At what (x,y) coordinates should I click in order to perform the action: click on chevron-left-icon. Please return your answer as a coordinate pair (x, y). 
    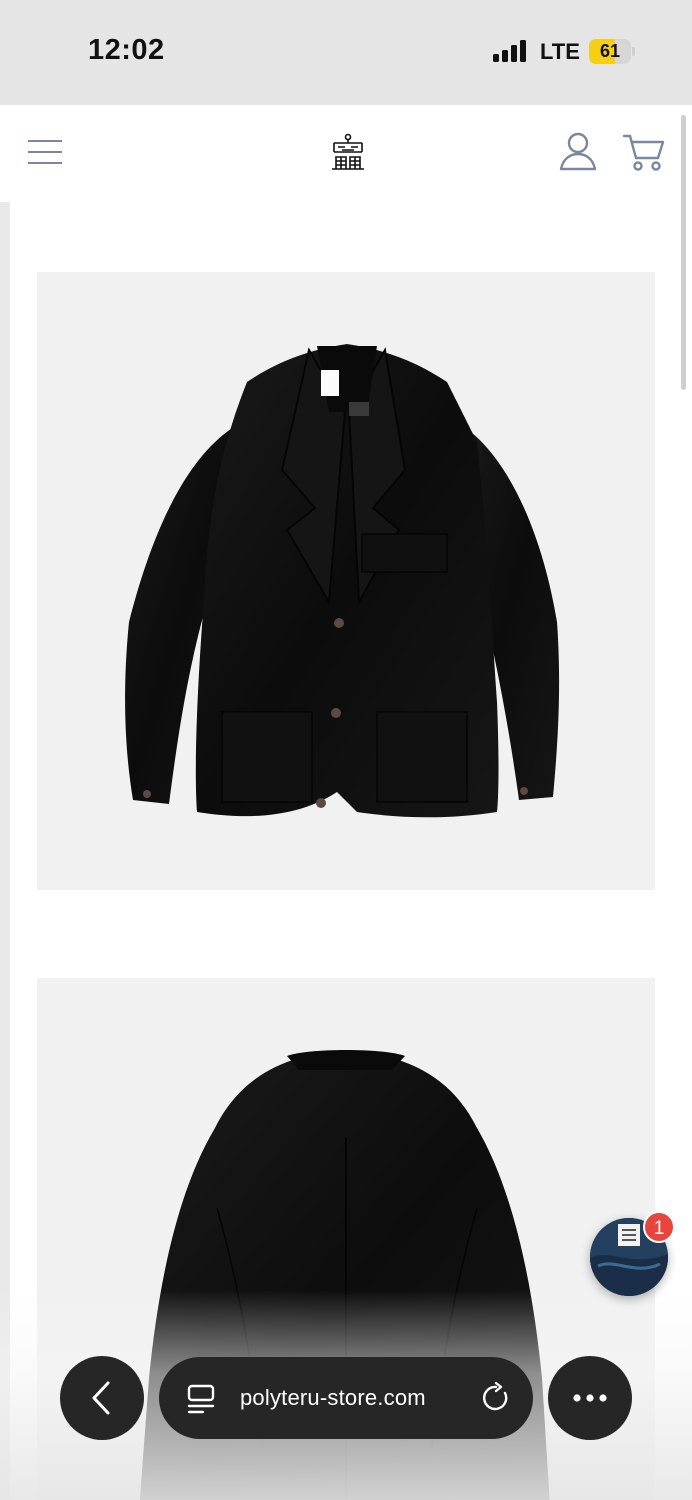
    Looking at the image, I should click on (101, 1398).